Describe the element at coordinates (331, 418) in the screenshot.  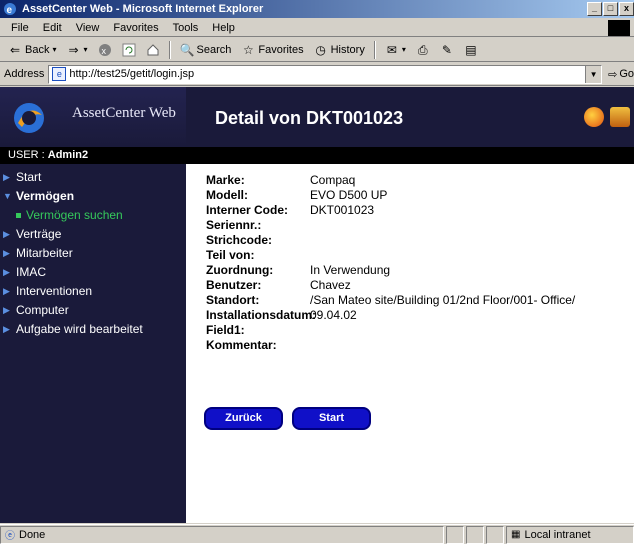
I see `start-button: Start` at that location.